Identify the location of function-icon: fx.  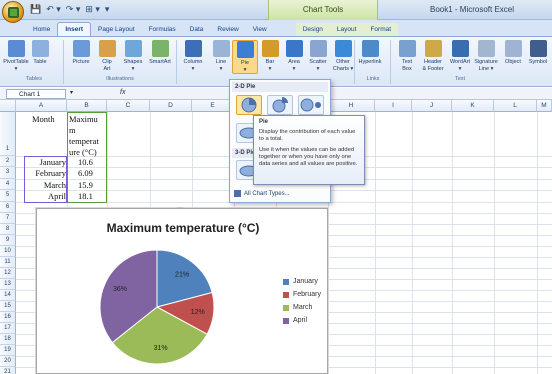
(122, 92).